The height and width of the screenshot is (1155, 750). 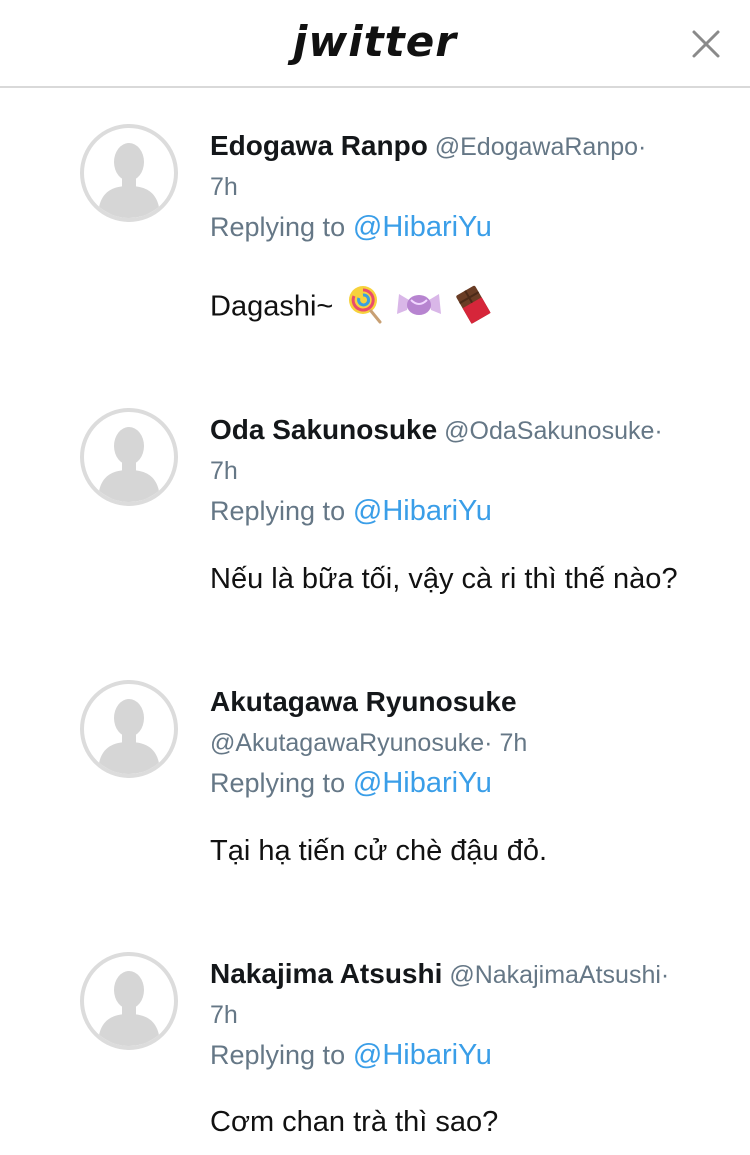 What do you see at coordinates (419, 308) in the screenshot?
I see `candy-emoji-icon` at bounding box center [419, 308].